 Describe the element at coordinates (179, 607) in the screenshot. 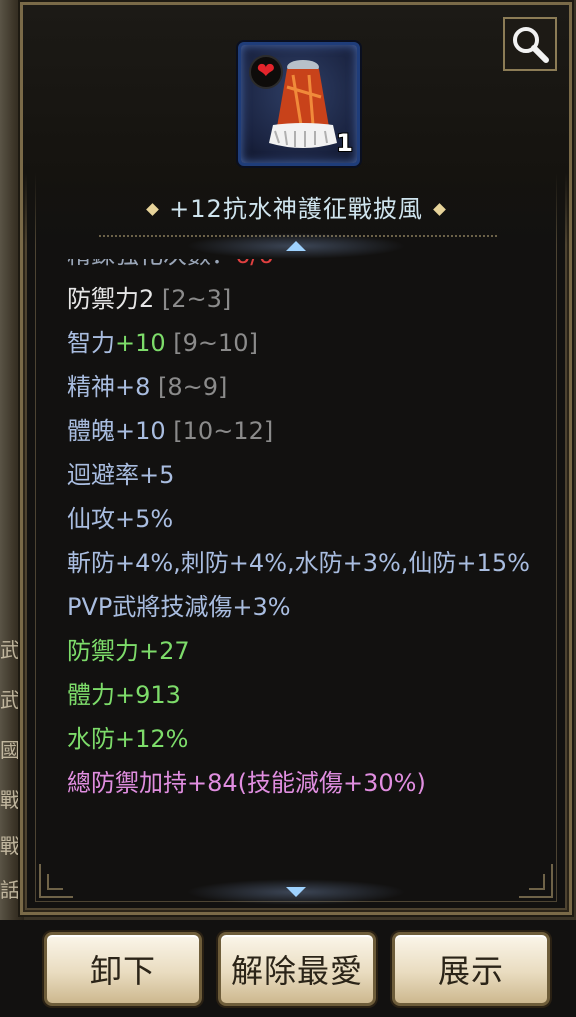

I see `stat-line: PVP武將技減傷+3%` at that location.